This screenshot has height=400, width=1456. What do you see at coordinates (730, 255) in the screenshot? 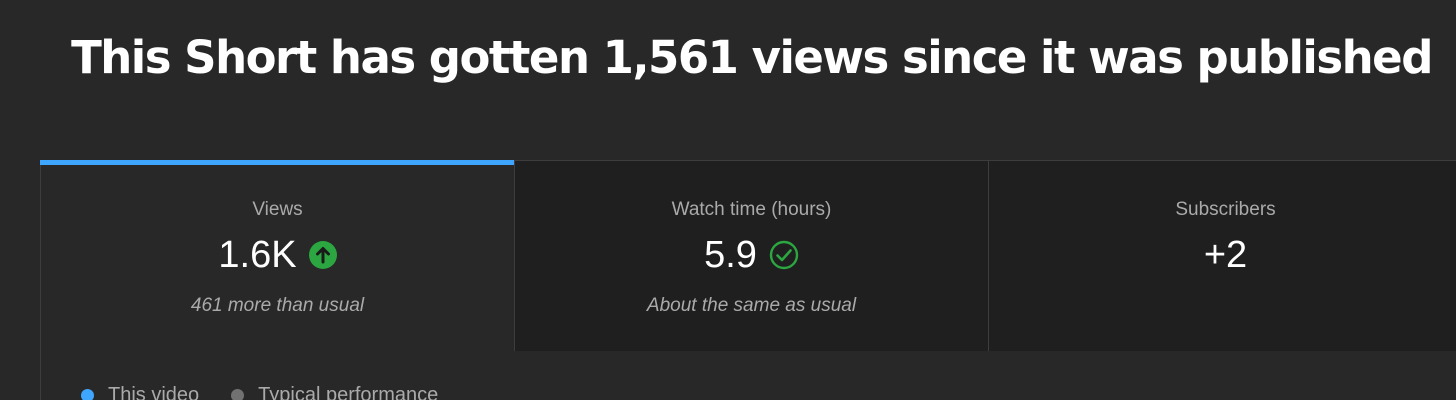
I see `tab-watch-time-value: 5.9` at bounding box center [730, 255].